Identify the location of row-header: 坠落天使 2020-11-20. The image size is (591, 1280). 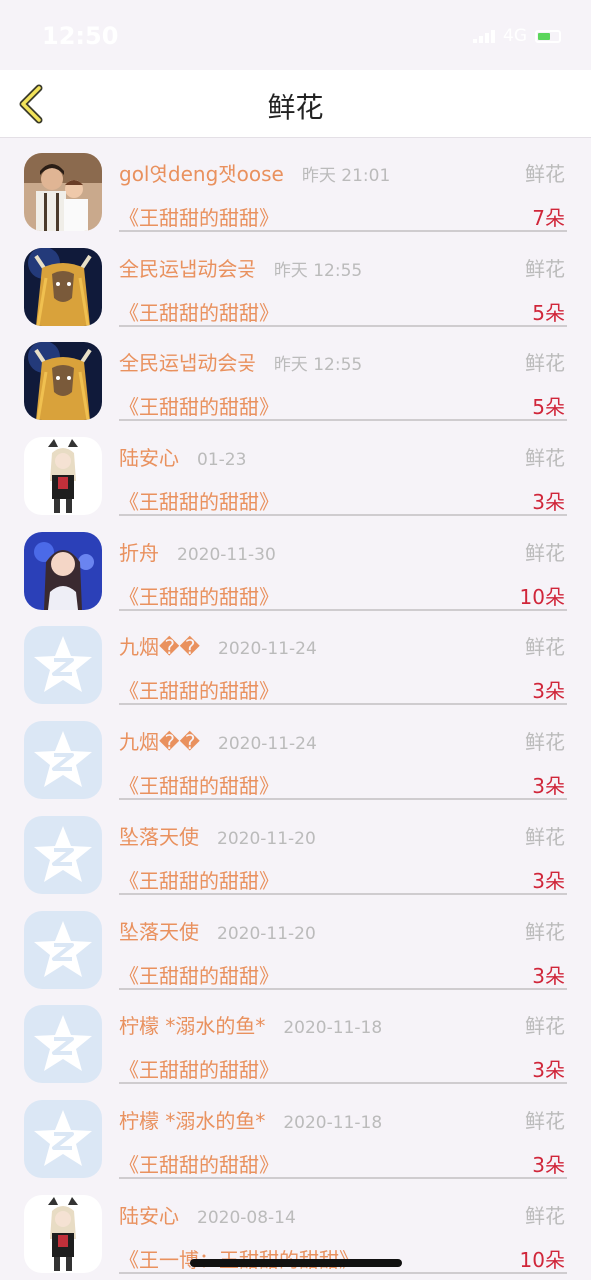
(342, 930).